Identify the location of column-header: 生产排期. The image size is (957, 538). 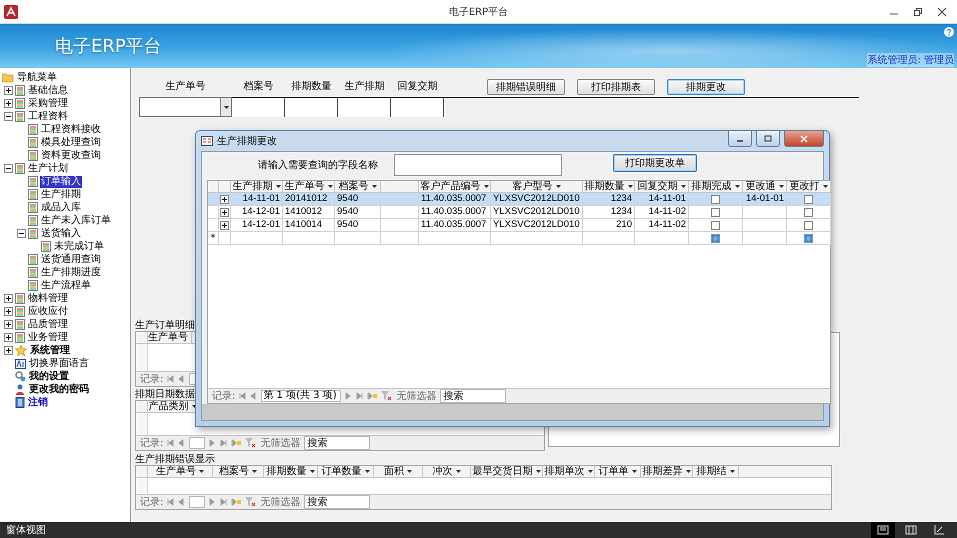
(257, 186).